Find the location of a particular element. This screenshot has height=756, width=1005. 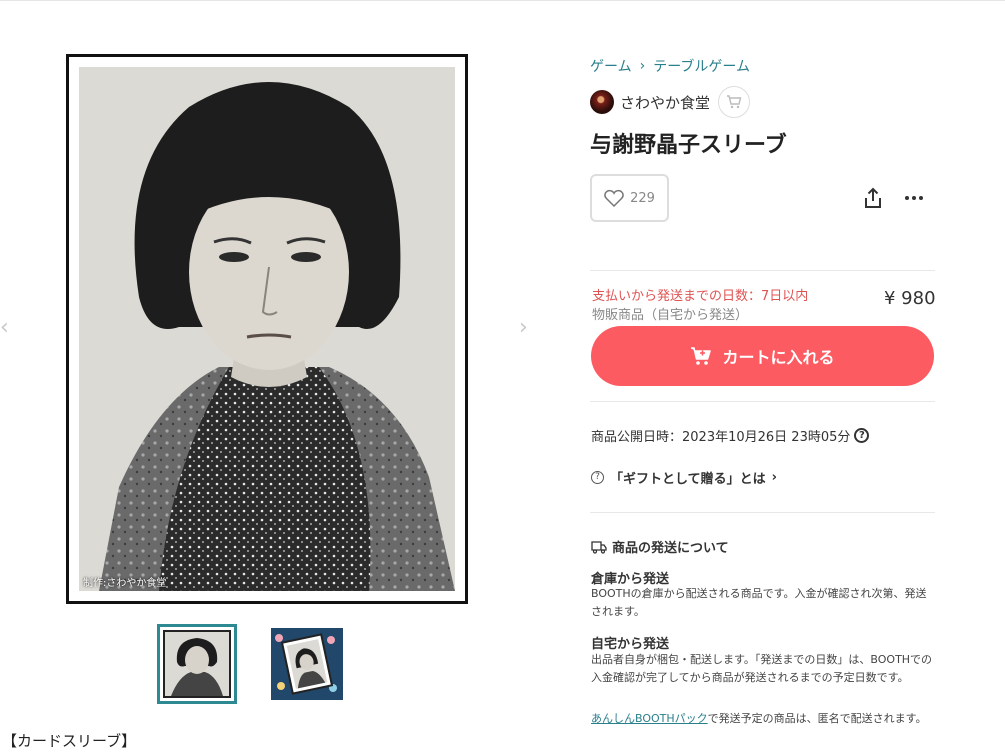

truck-icon is located at coordinates (599, 547).